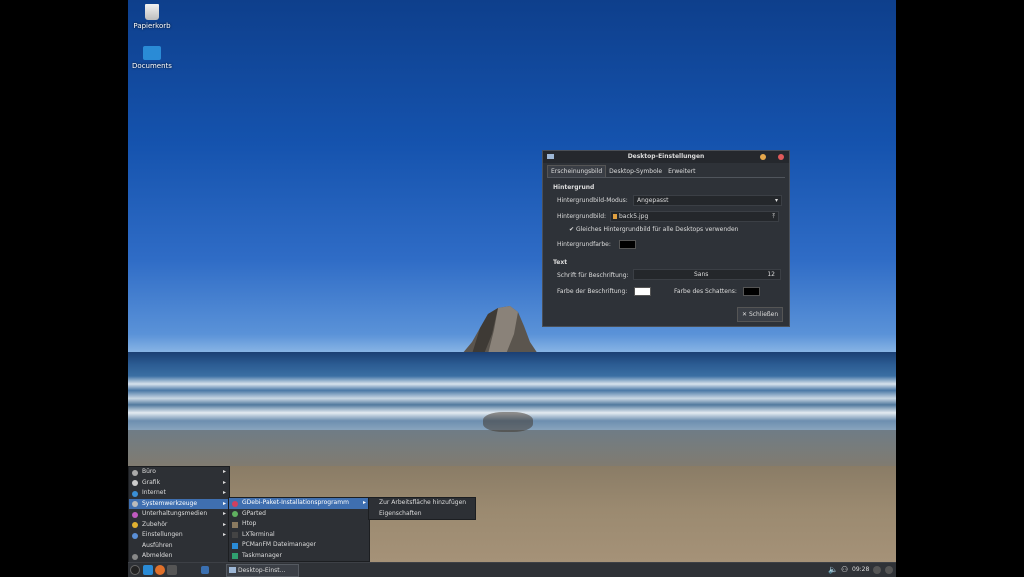 This screenshot has width=1024, height=577. What do you see at coordinates (776, 200) in the screenshot?
I see `chevron-down-icon: ▾` at bounding box center [776, 200].